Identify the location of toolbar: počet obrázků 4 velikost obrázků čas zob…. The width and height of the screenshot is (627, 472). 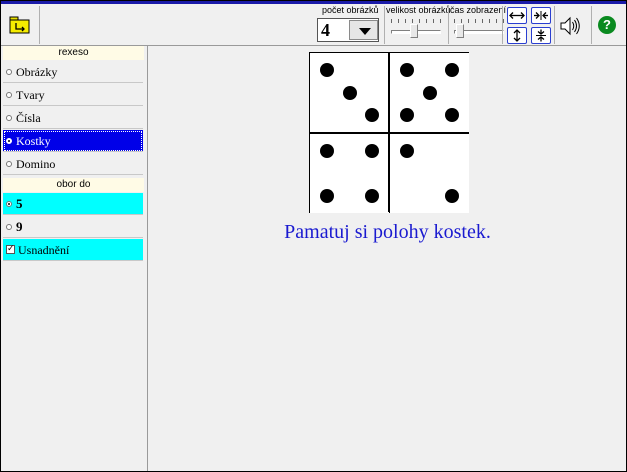
(313, 25).